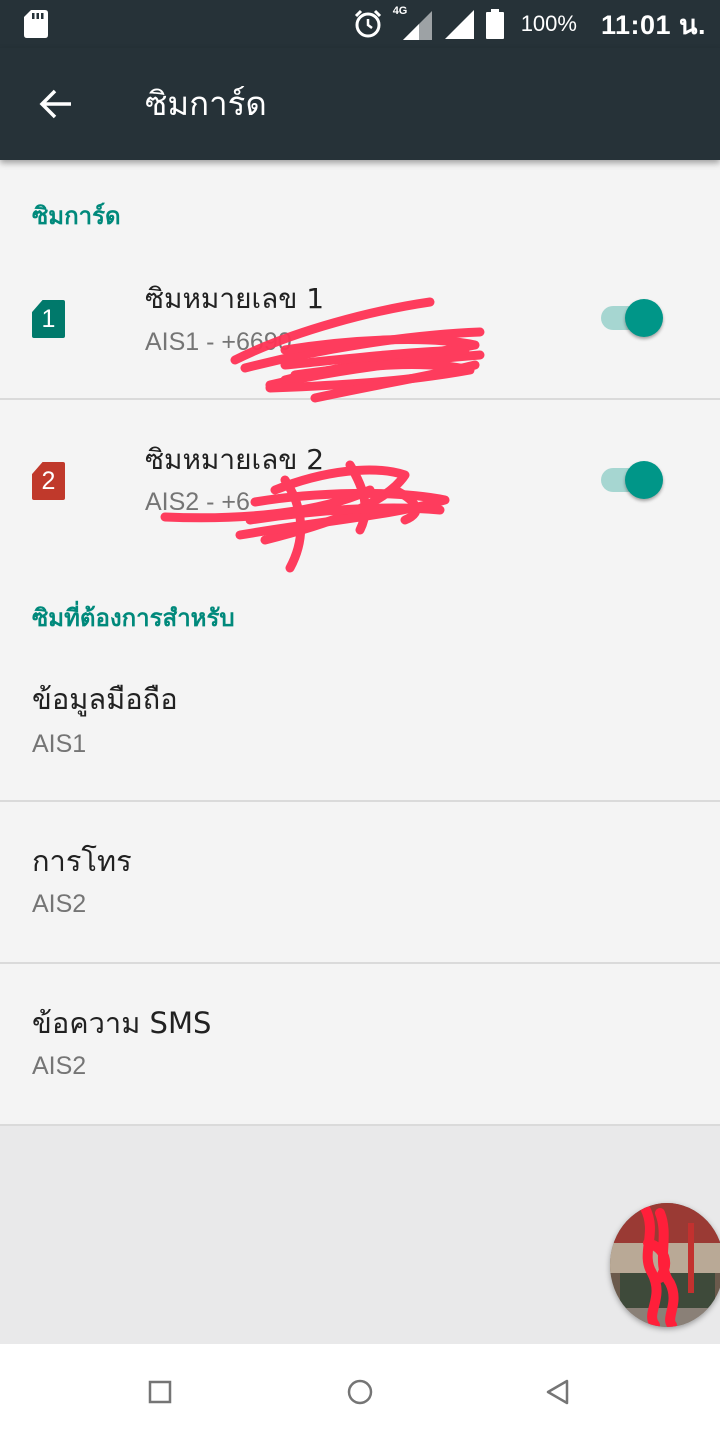  I want to click on preferred-section-header: ซิมที่ต้องการสำหรับ, so click(133, 618).